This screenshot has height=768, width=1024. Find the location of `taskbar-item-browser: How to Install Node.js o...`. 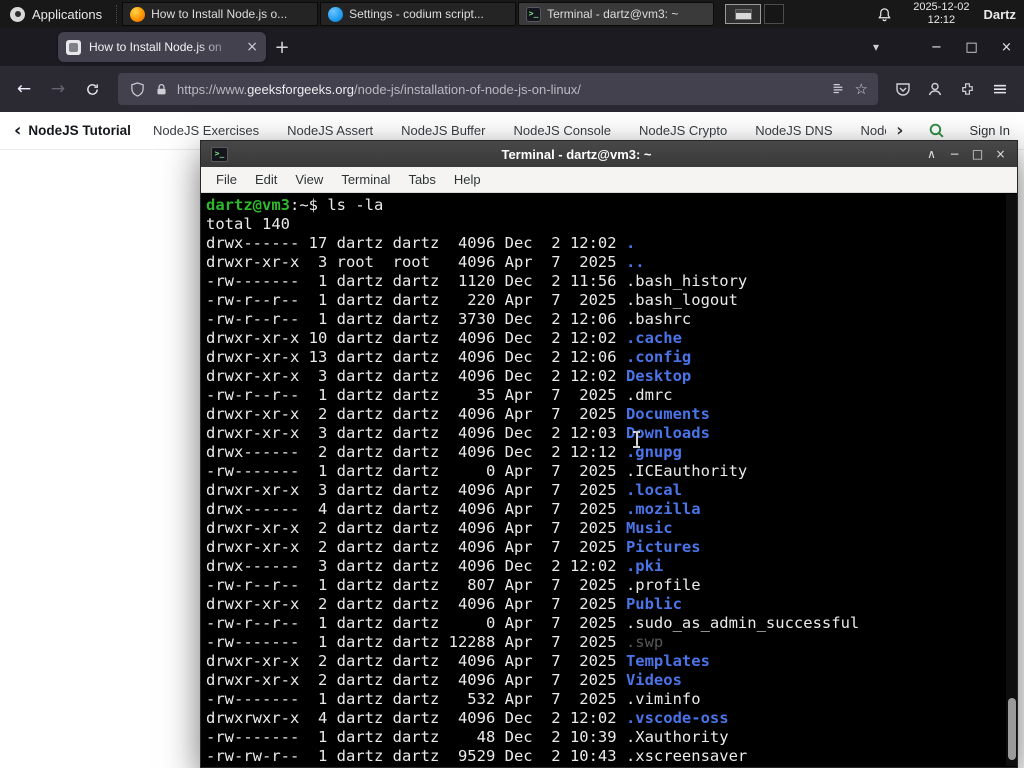

taskbar-item-browser: How to Install Node.js o... is located at coordinates (220, 14).